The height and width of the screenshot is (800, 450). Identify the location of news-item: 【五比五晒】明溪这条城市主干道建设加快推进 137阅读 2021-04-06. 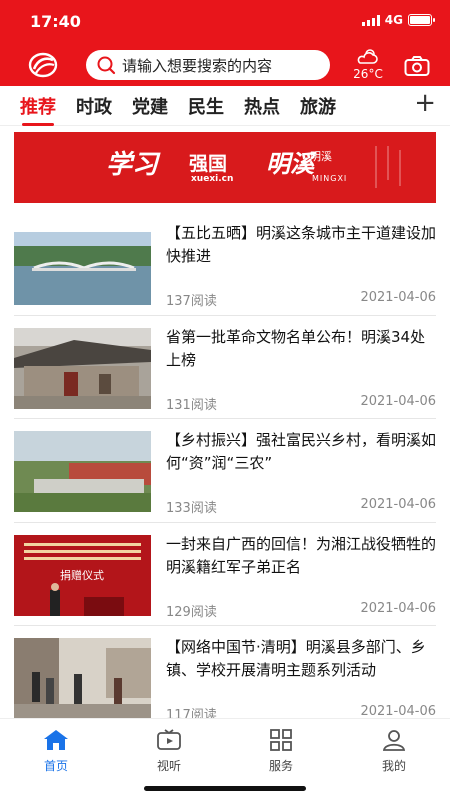
(225, 264).